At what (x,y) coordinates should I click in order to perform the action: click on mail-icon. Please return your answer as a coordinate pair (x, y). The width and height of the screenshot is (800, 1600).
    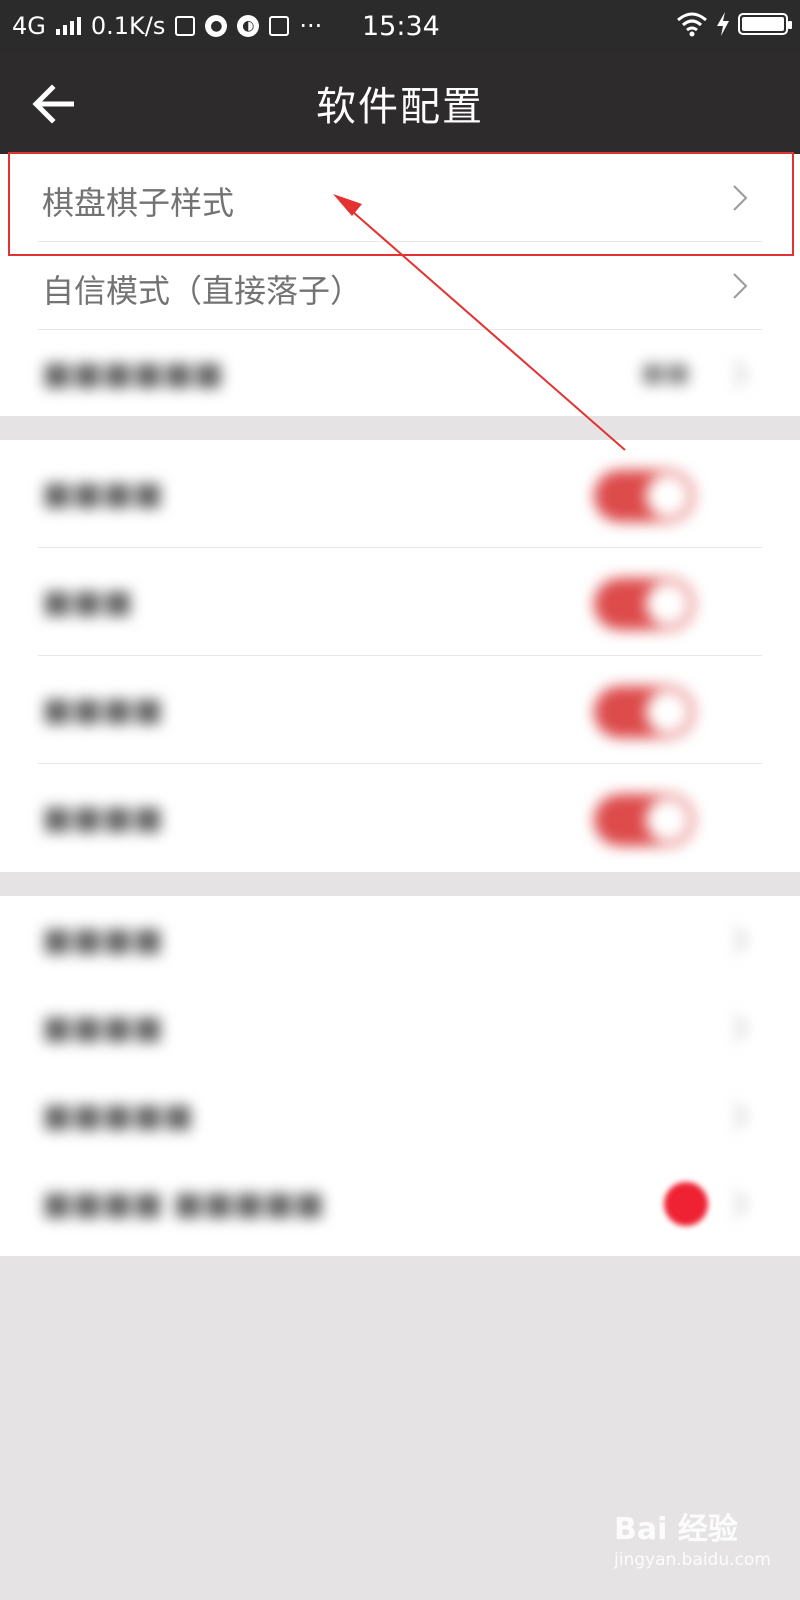
    Looking at the image, I should click on (279, 26).